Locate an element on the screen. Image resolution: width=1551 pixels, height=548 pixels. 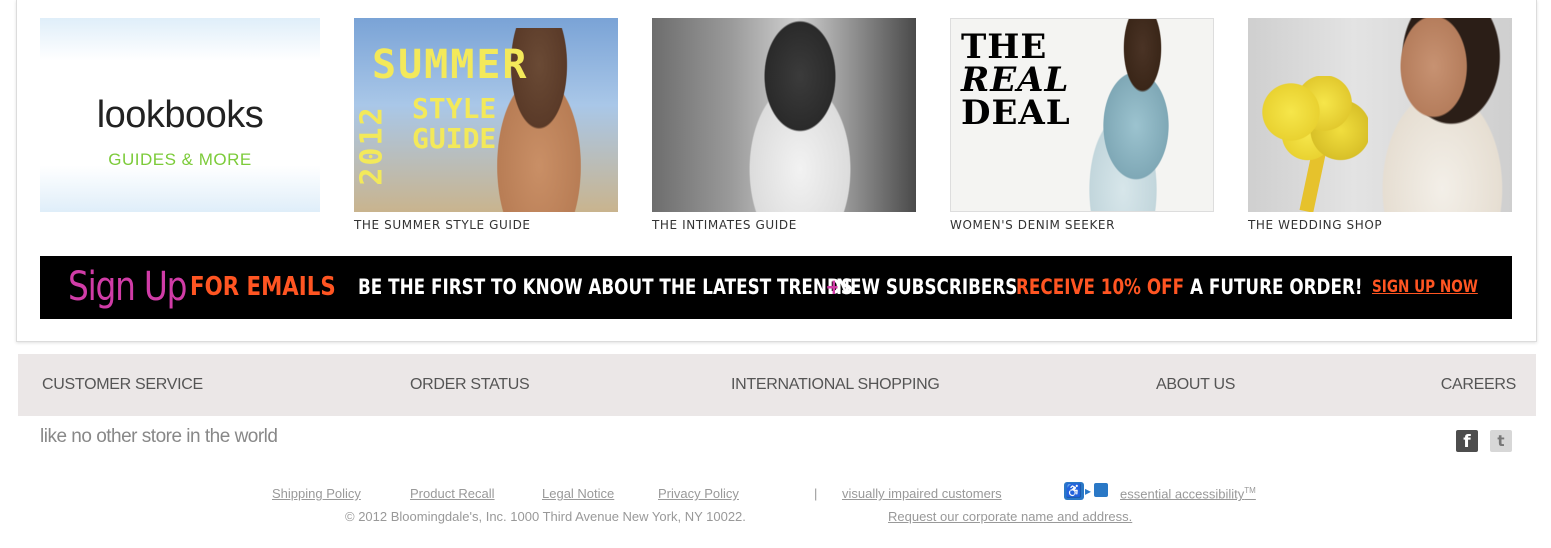
style-overlay-text: STYLE is located at coordinates (454, 108).